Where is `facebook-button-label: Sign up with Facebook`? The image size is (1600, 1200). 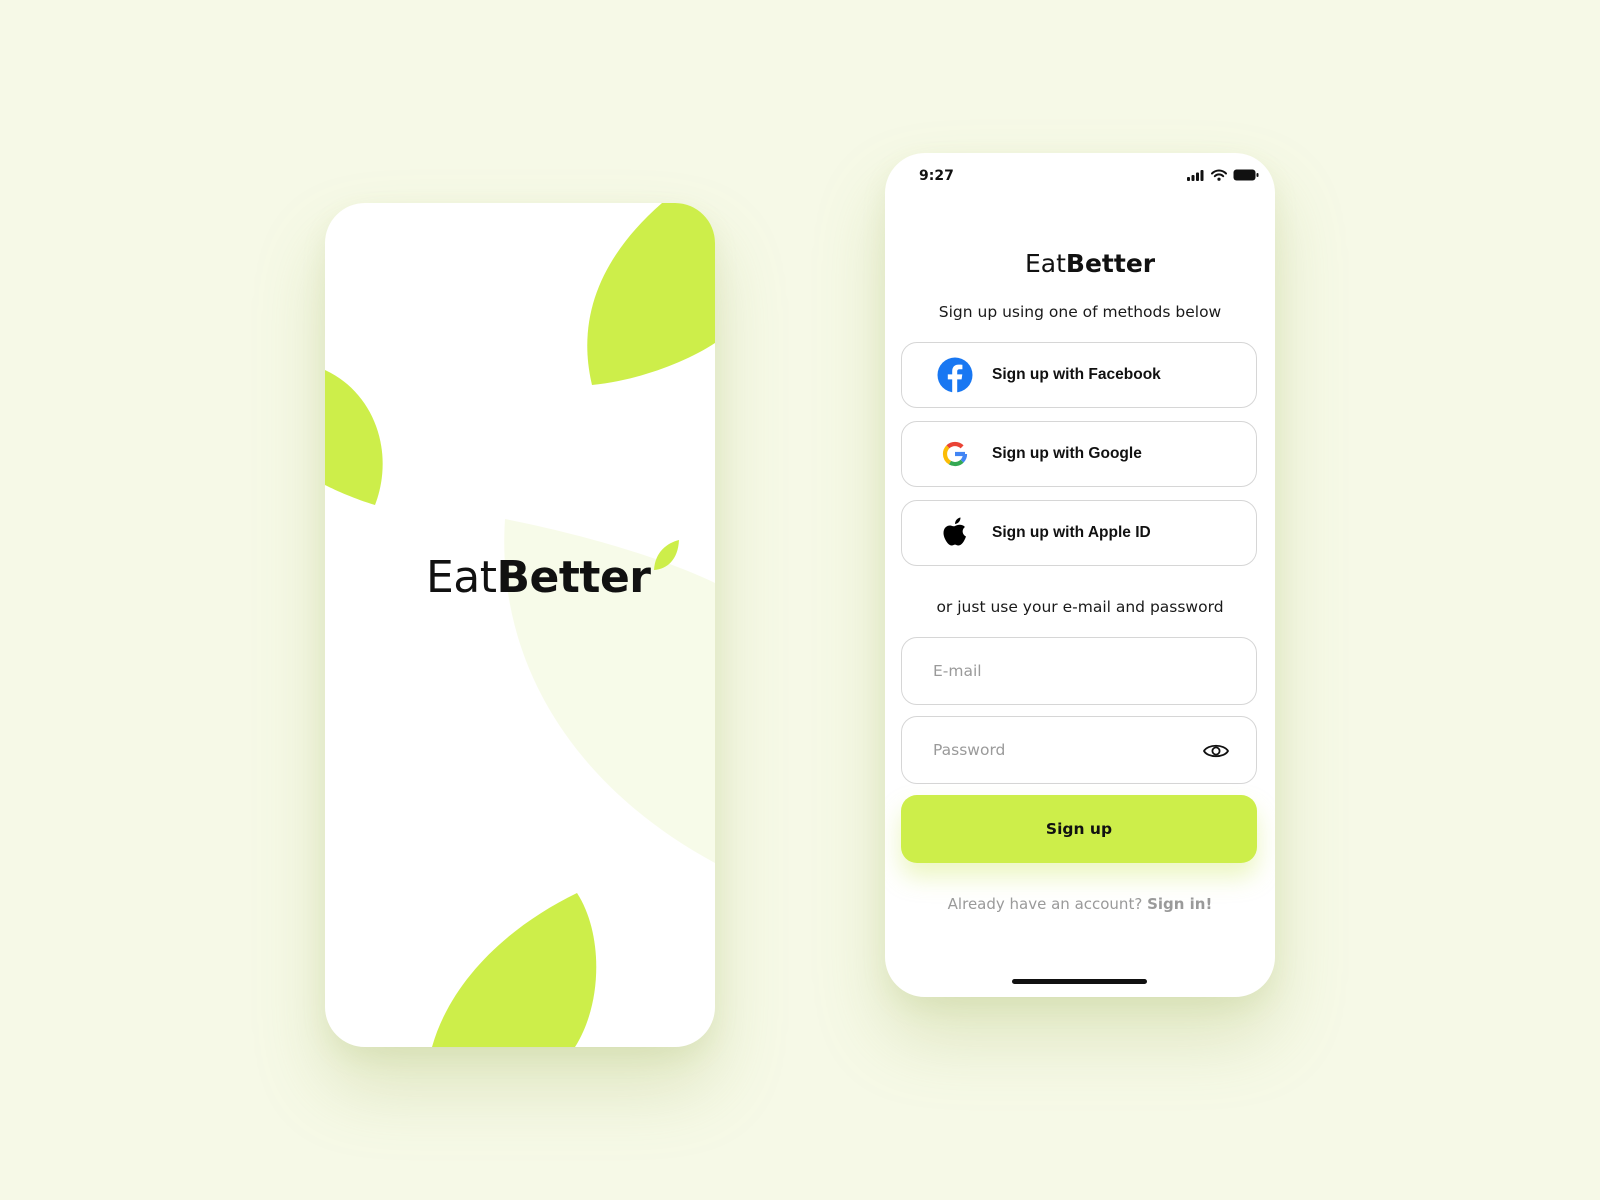 facebook-button-label: Sign up with Facebook is located at coordinates (1076, 374).